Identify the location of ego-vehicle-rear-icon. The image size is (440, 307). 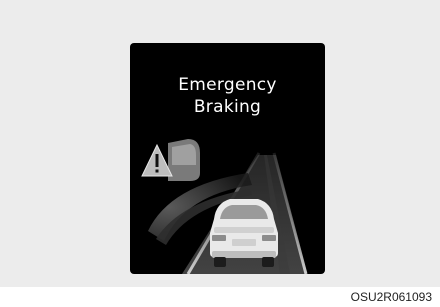
(244, 233).